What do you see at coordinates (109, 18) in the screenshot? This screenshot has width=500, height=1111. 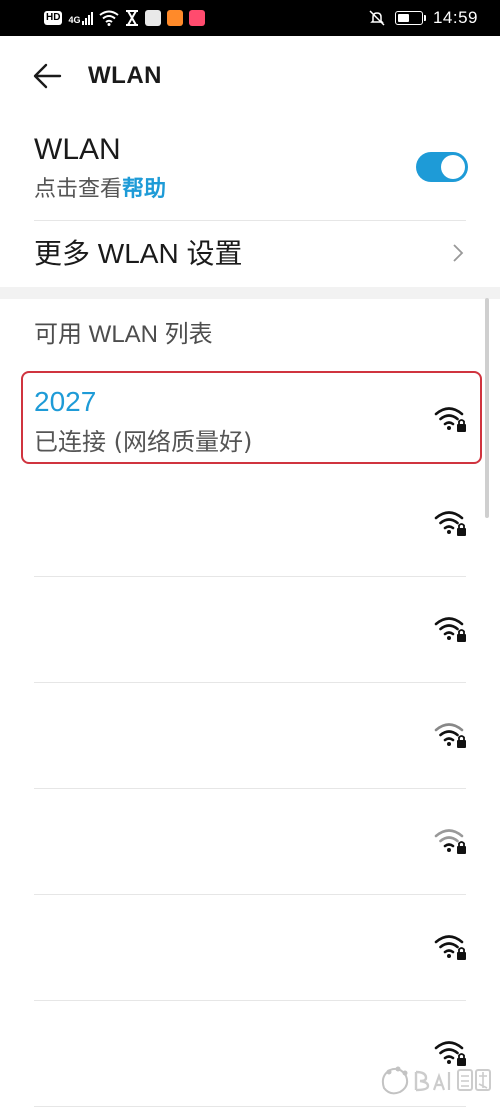 I see `wifi-status-icon` at bounding box center [109, 18].